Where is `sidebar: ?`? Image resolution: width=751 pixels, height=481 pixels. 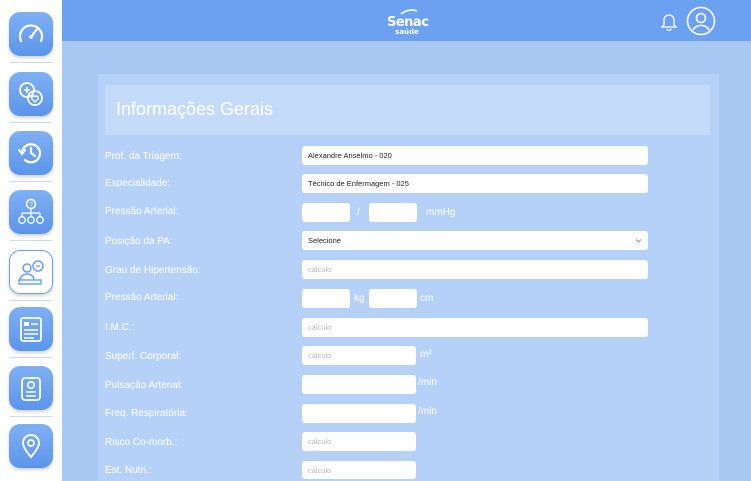 sidebar: ? is located at coordinates (31, 240).